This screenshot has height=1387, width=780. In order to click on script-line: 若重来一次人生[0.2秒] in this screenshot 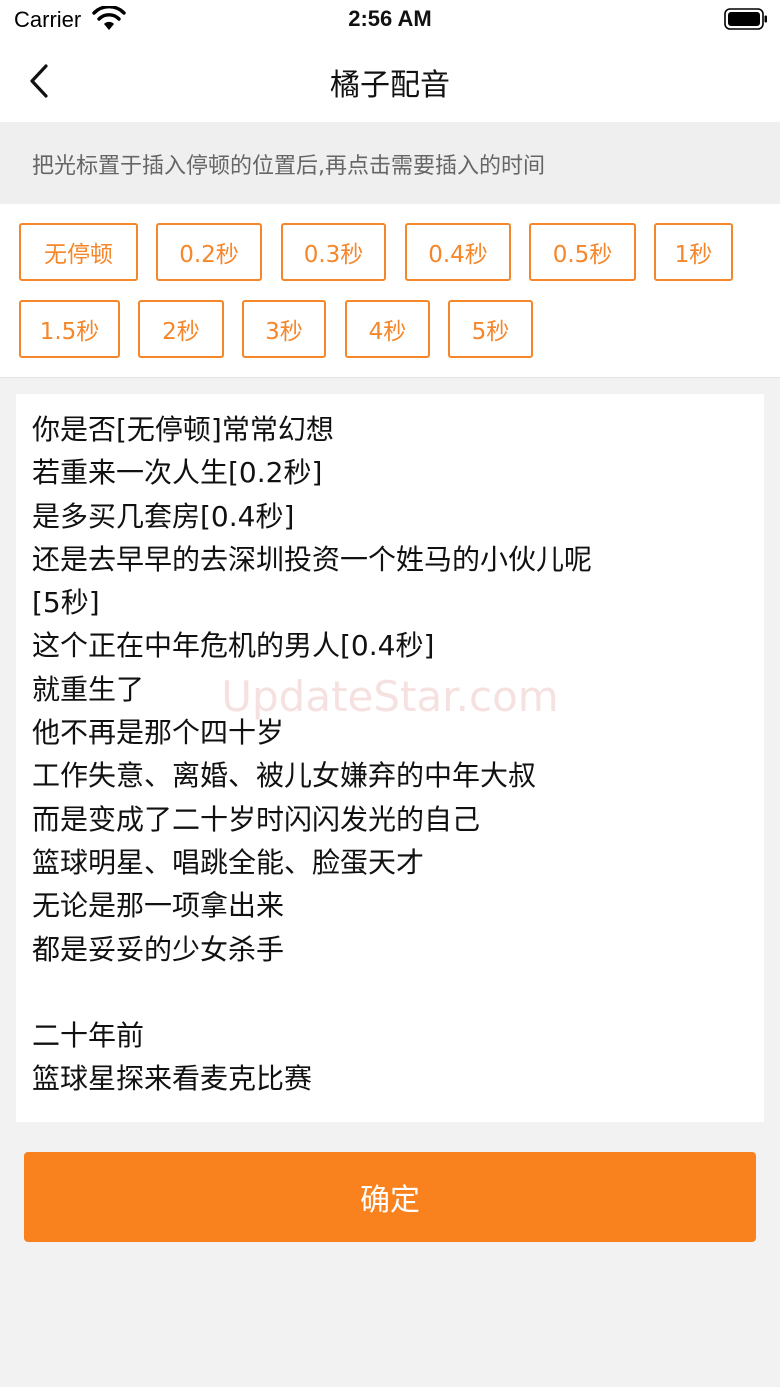, I will do `click(177, 473)`.